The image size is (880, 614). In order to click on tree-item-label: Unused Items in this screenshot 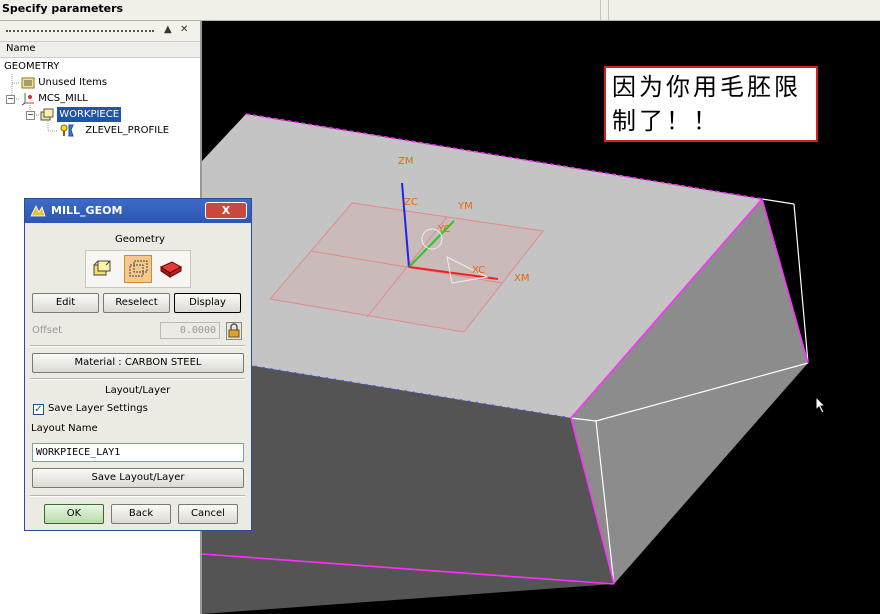, I will do `click(73, 82)`.